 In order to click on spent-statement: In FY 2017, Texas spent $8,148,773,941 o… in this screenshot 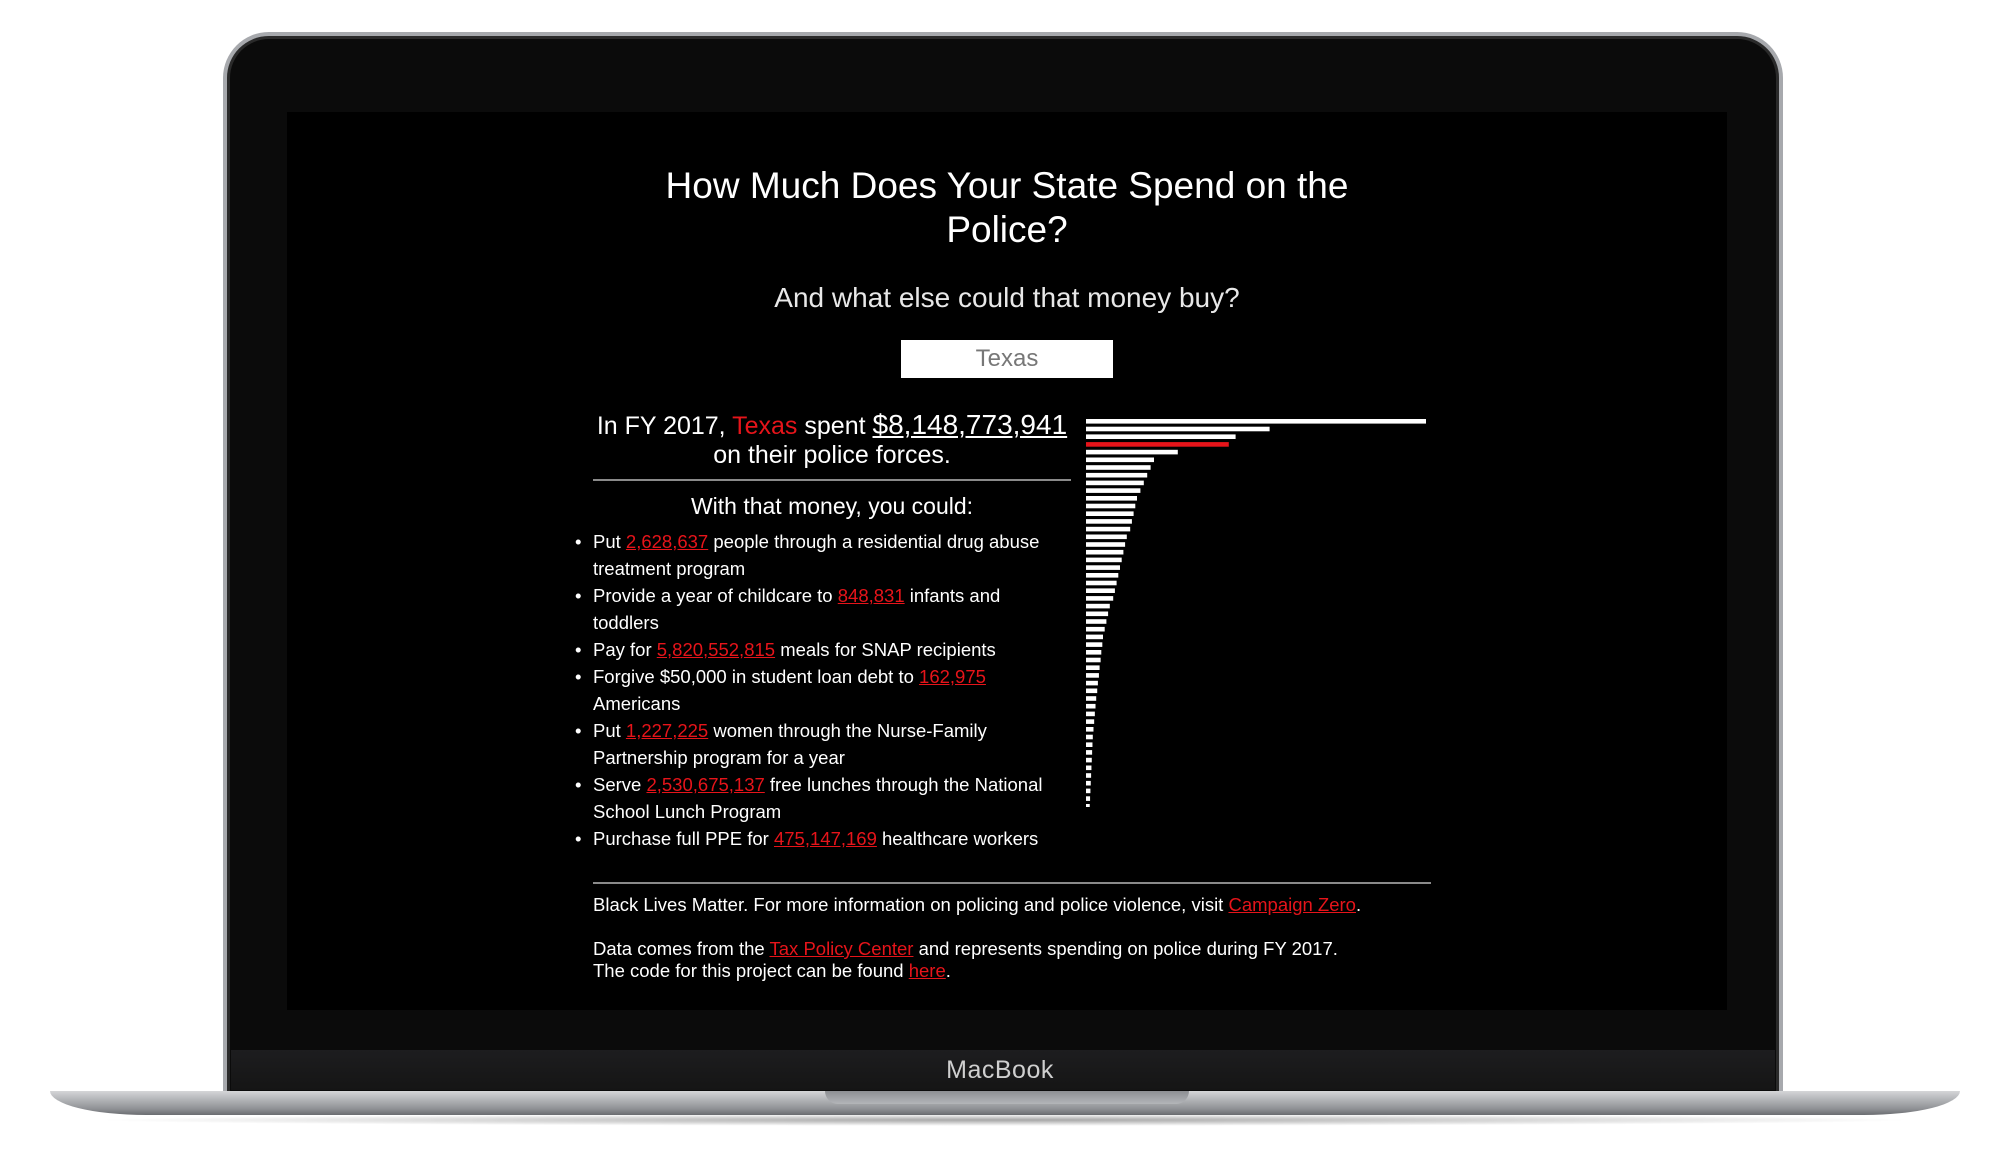, I will do `click(832, 445)`.